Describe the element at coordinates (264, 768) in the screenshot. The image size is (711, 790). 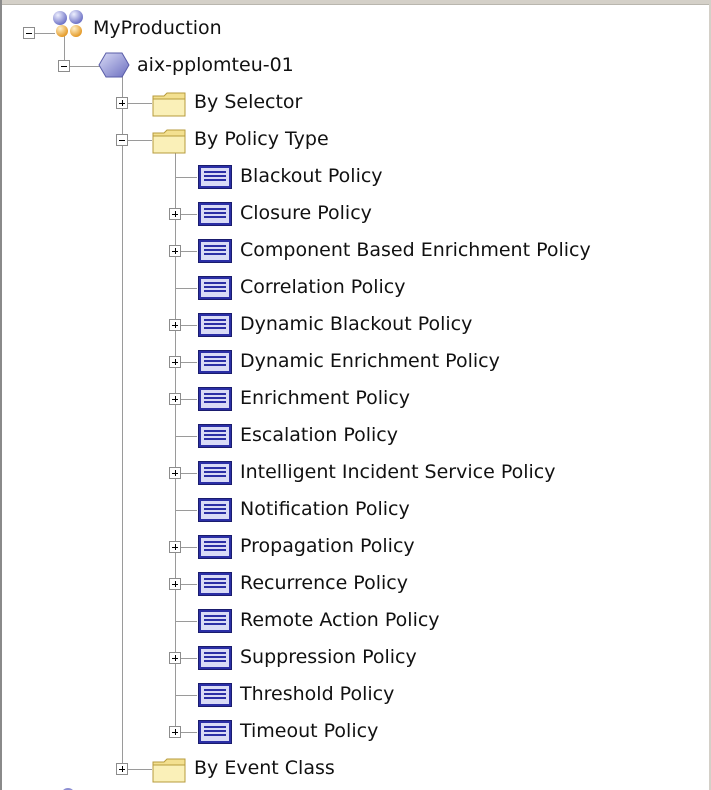
I see `tree-node-label: By Event Class` at that location.